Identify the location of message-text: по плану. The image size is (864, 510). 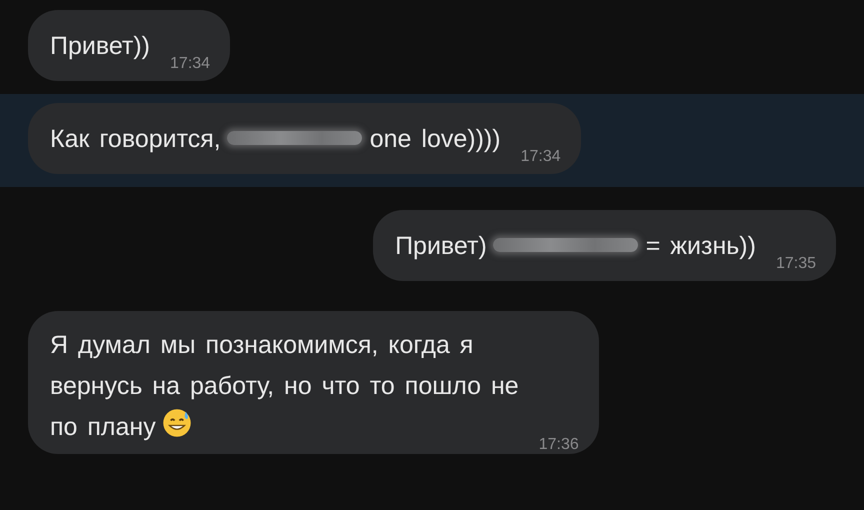
(103, 427).